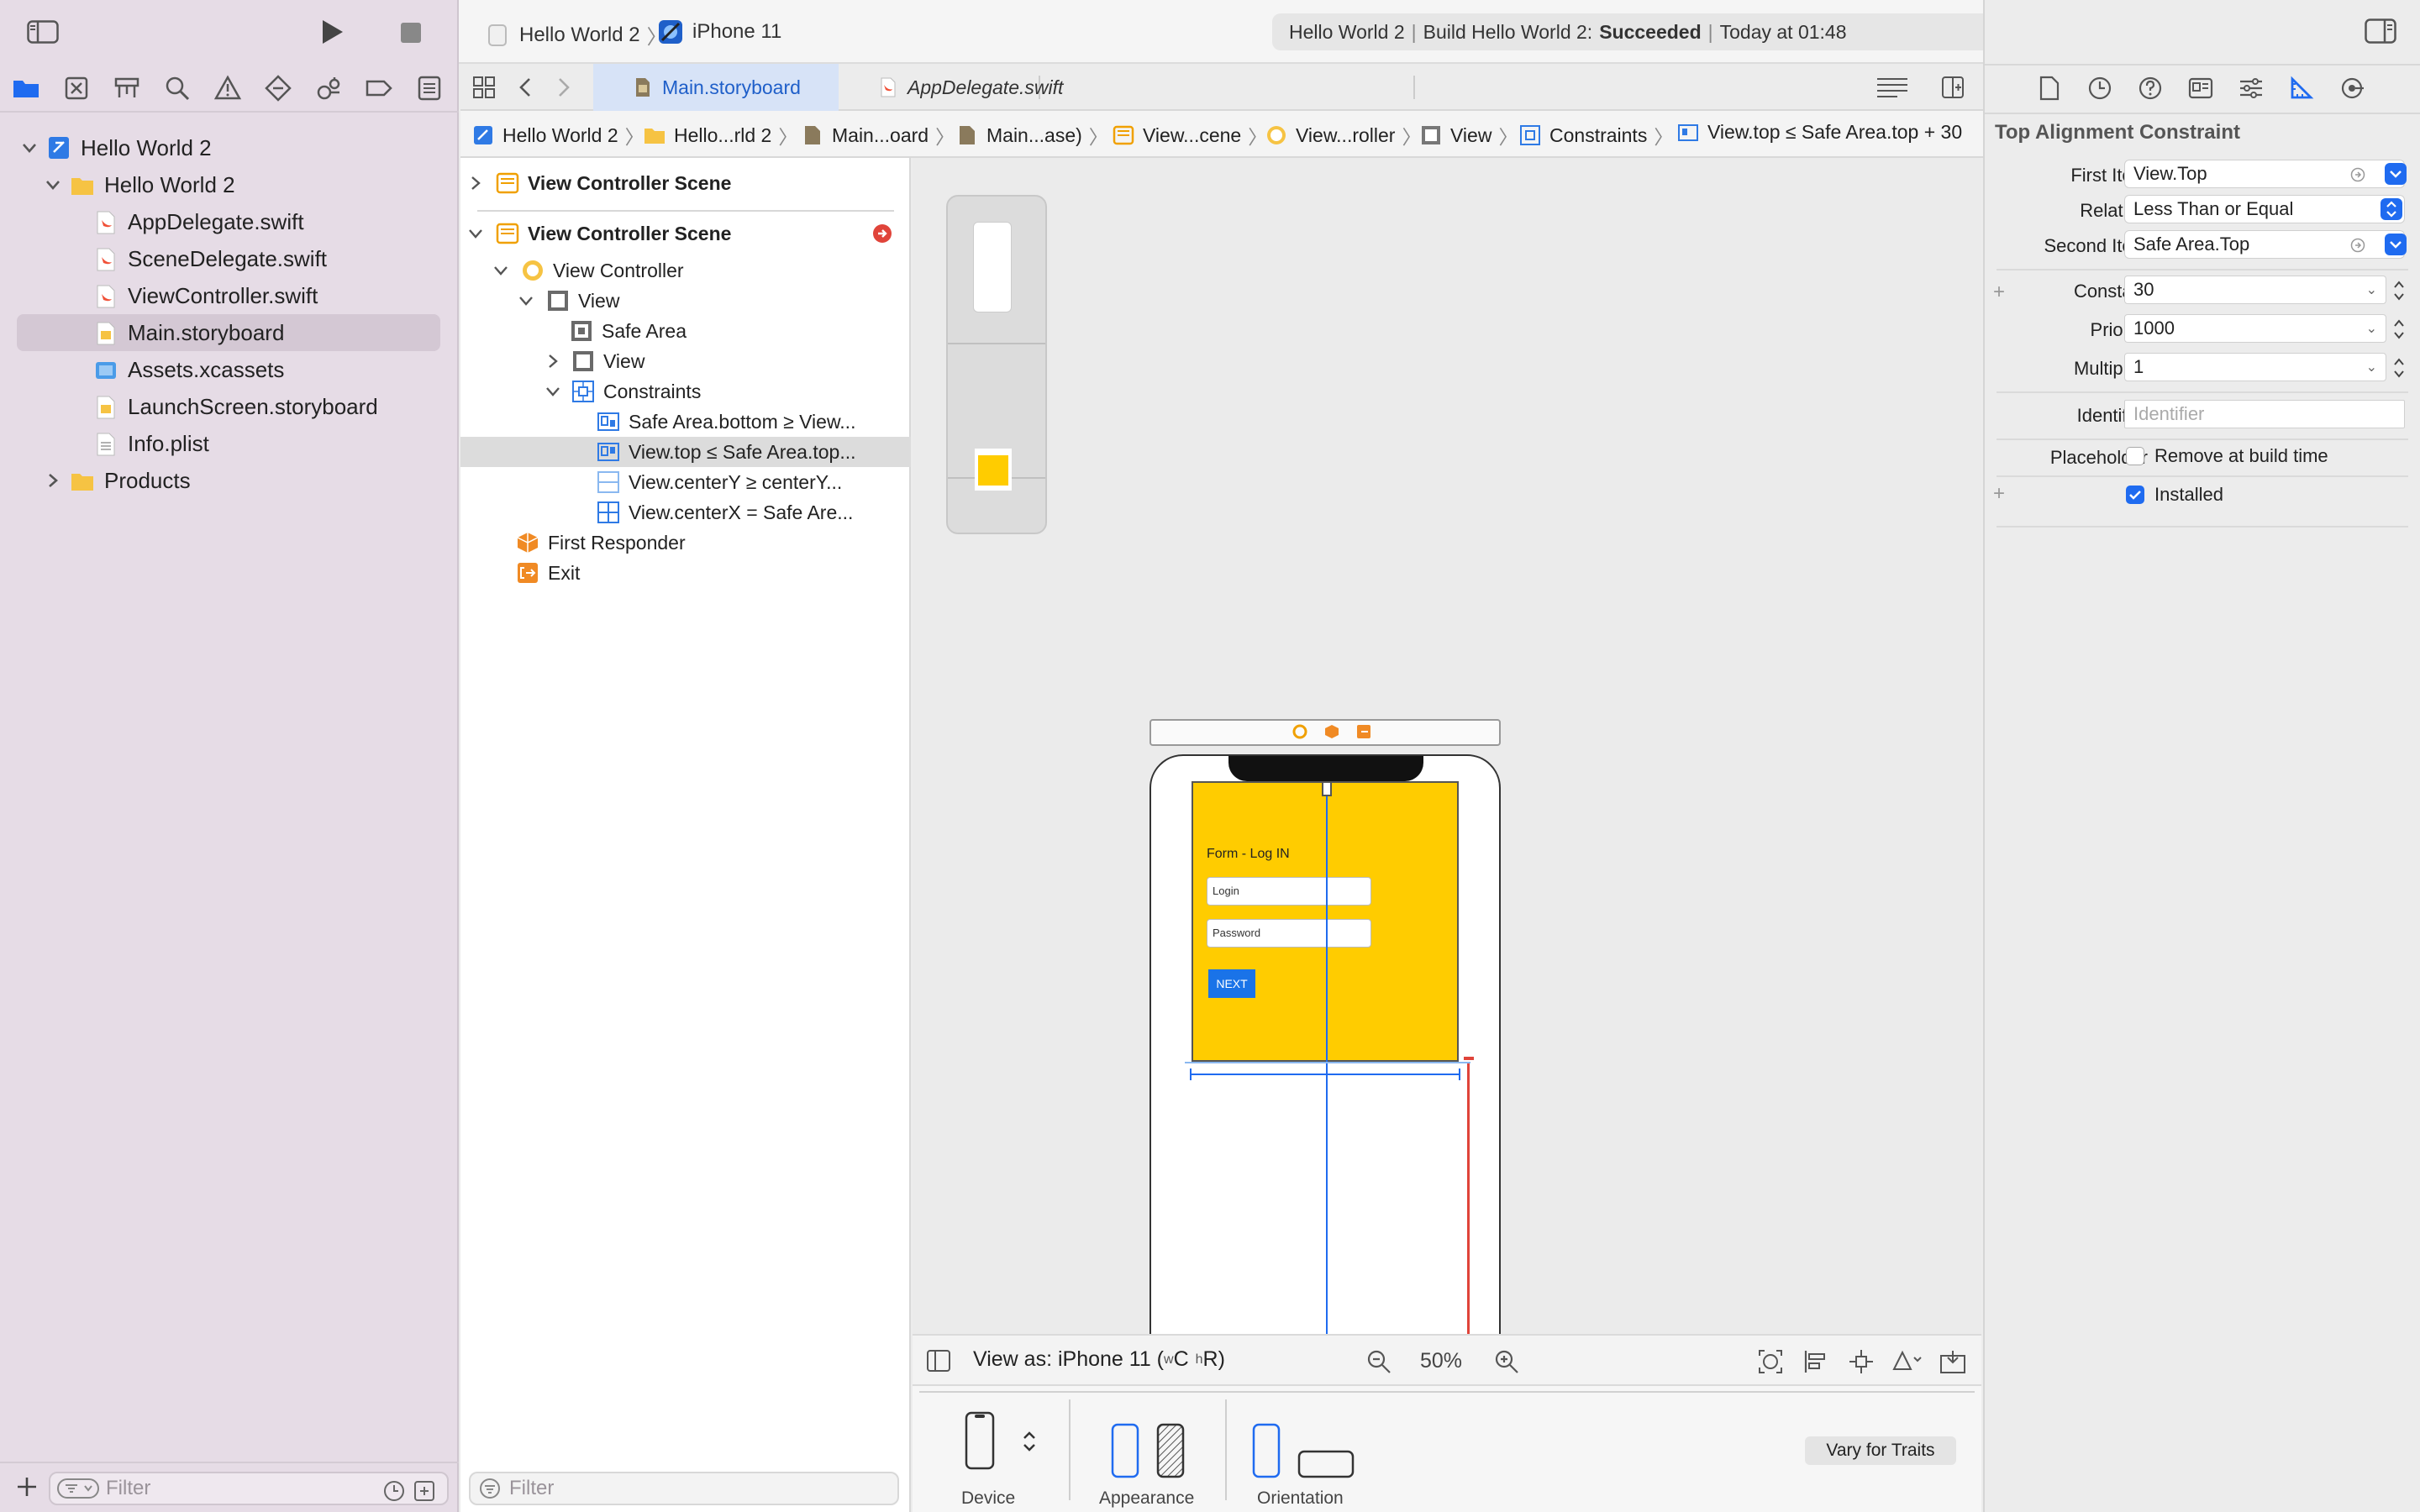  What do you see at coordinates (686, 301) in the screenshot?
I see `outline-view: View` at bounding box center [686, 301].